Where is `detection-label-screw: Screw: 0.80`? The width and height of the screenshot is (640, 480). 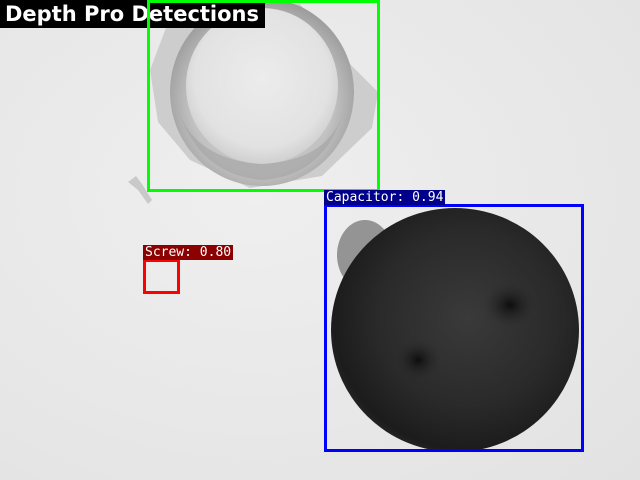 detection-label-screw: Screw: 0.80 is located at coordinates (188, 252).